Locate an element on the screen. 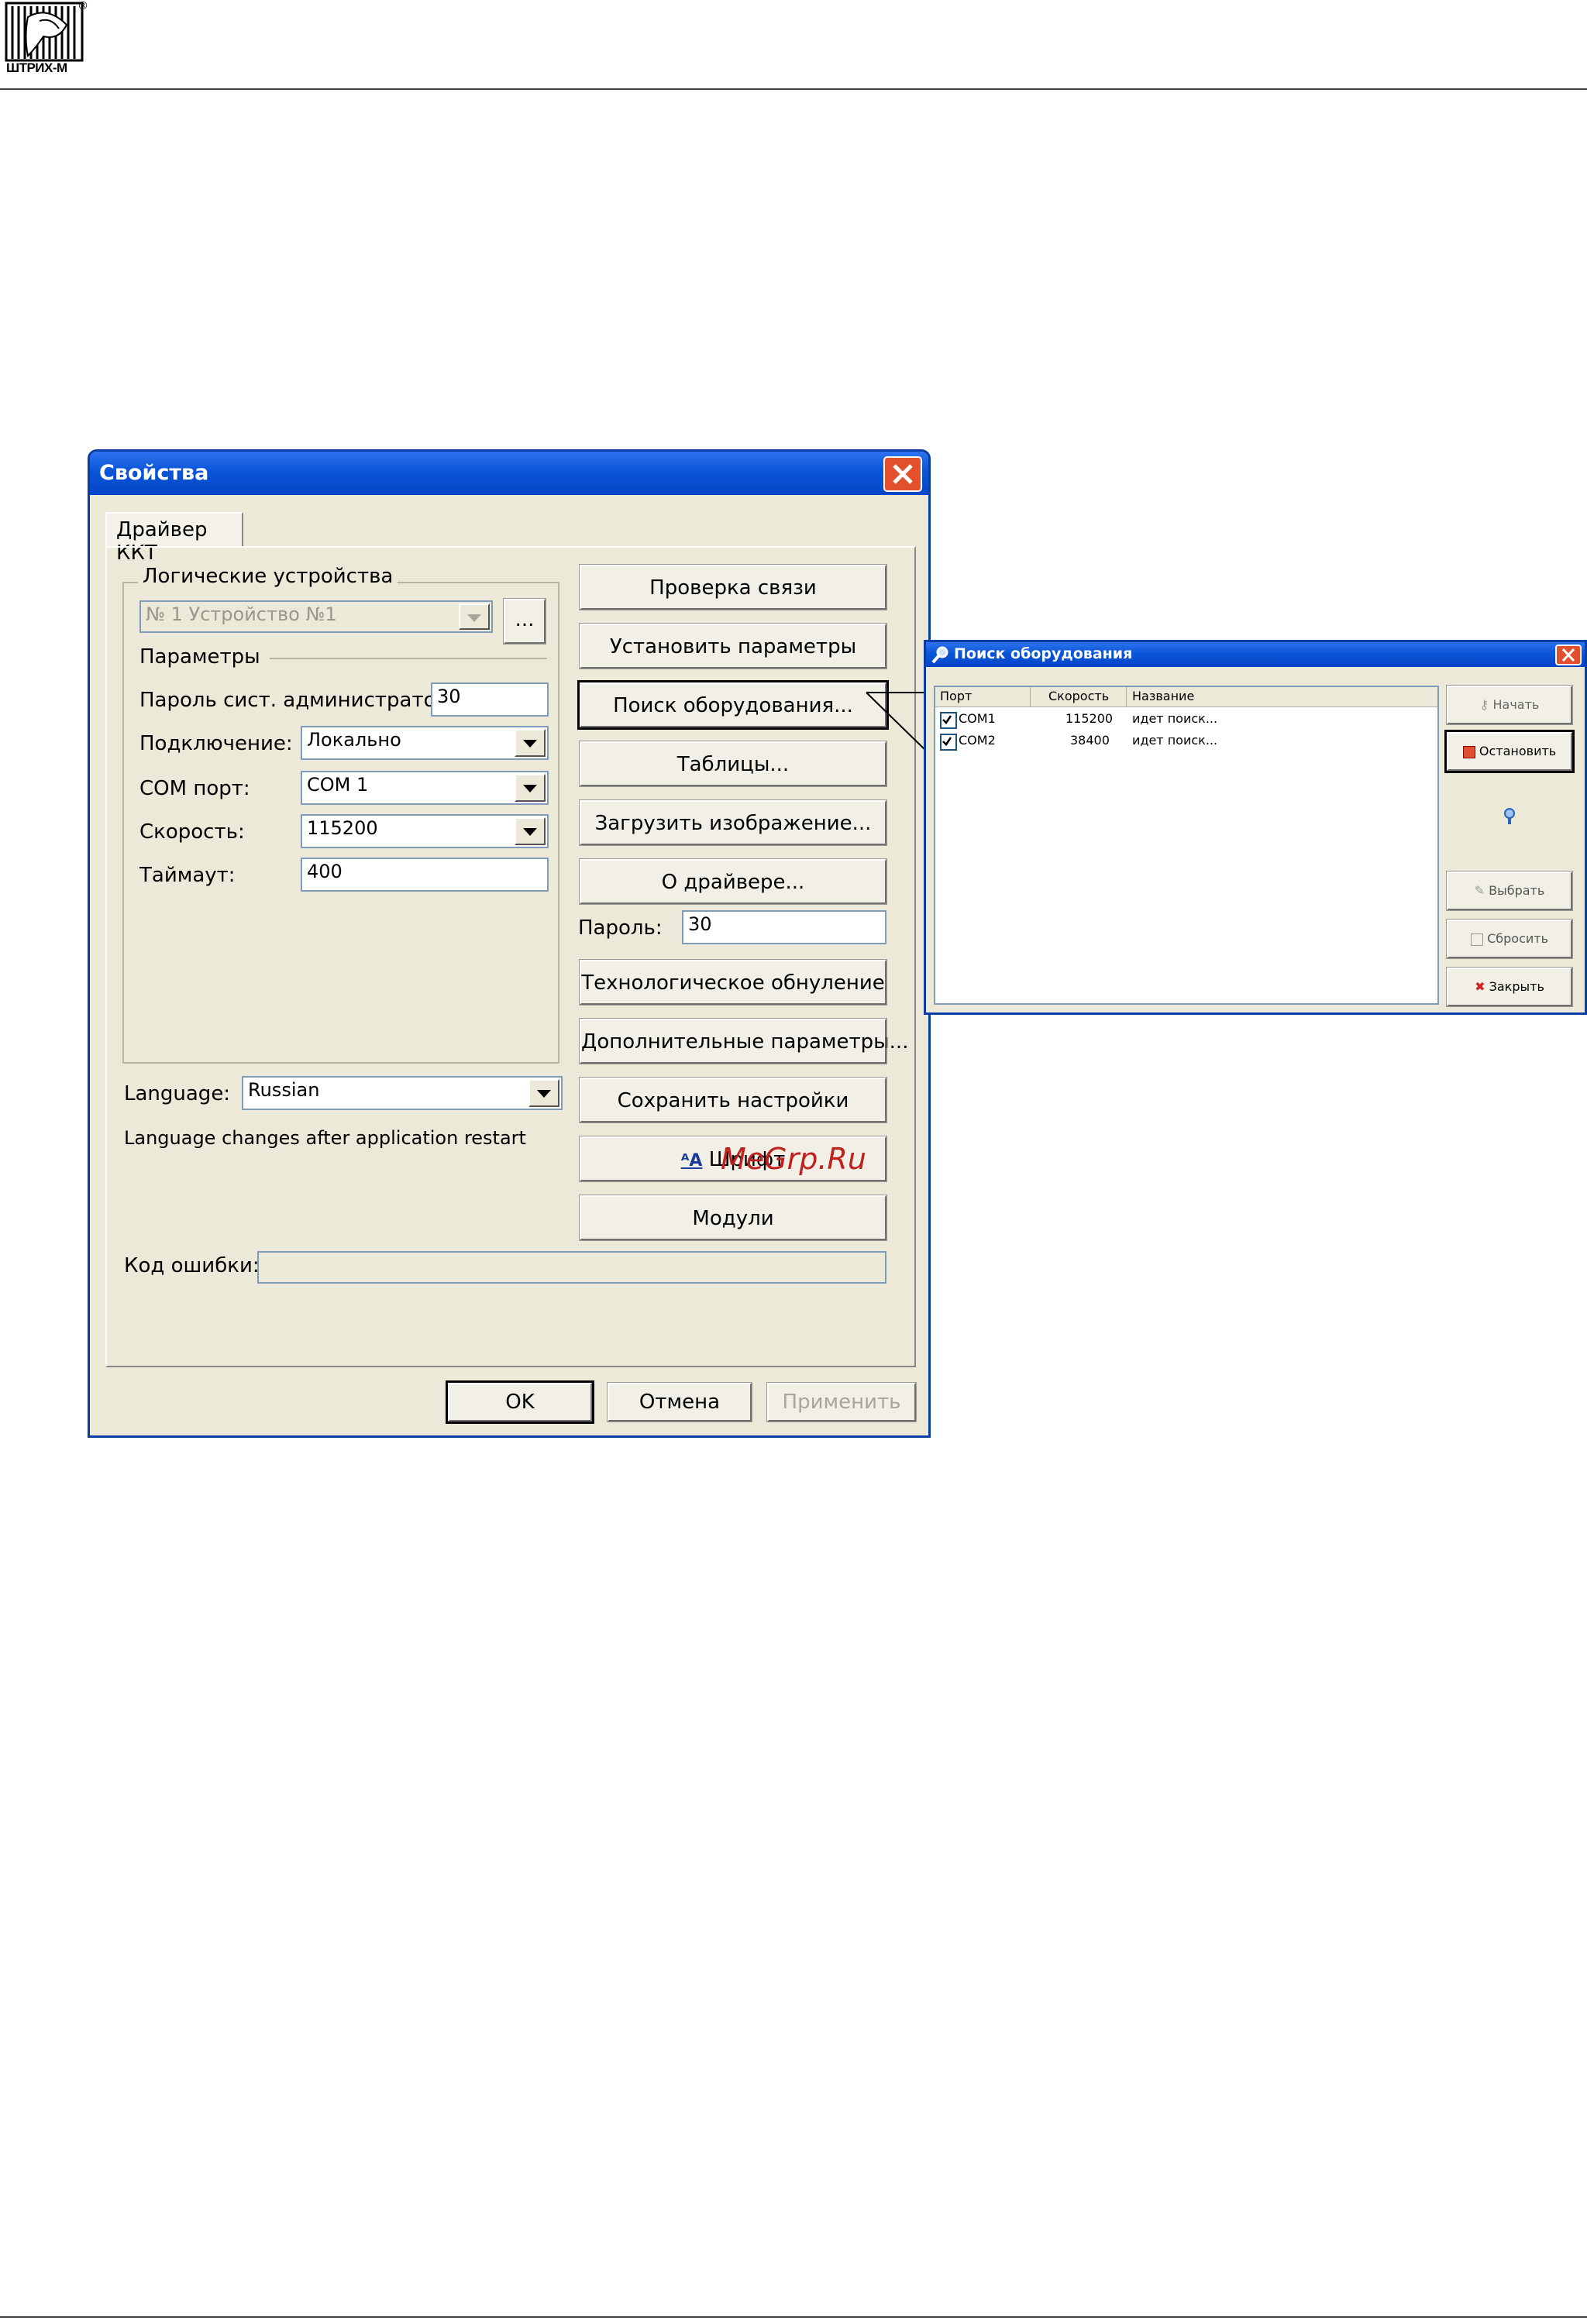  speed-value: 115200 is located at coordinates (342, 828).